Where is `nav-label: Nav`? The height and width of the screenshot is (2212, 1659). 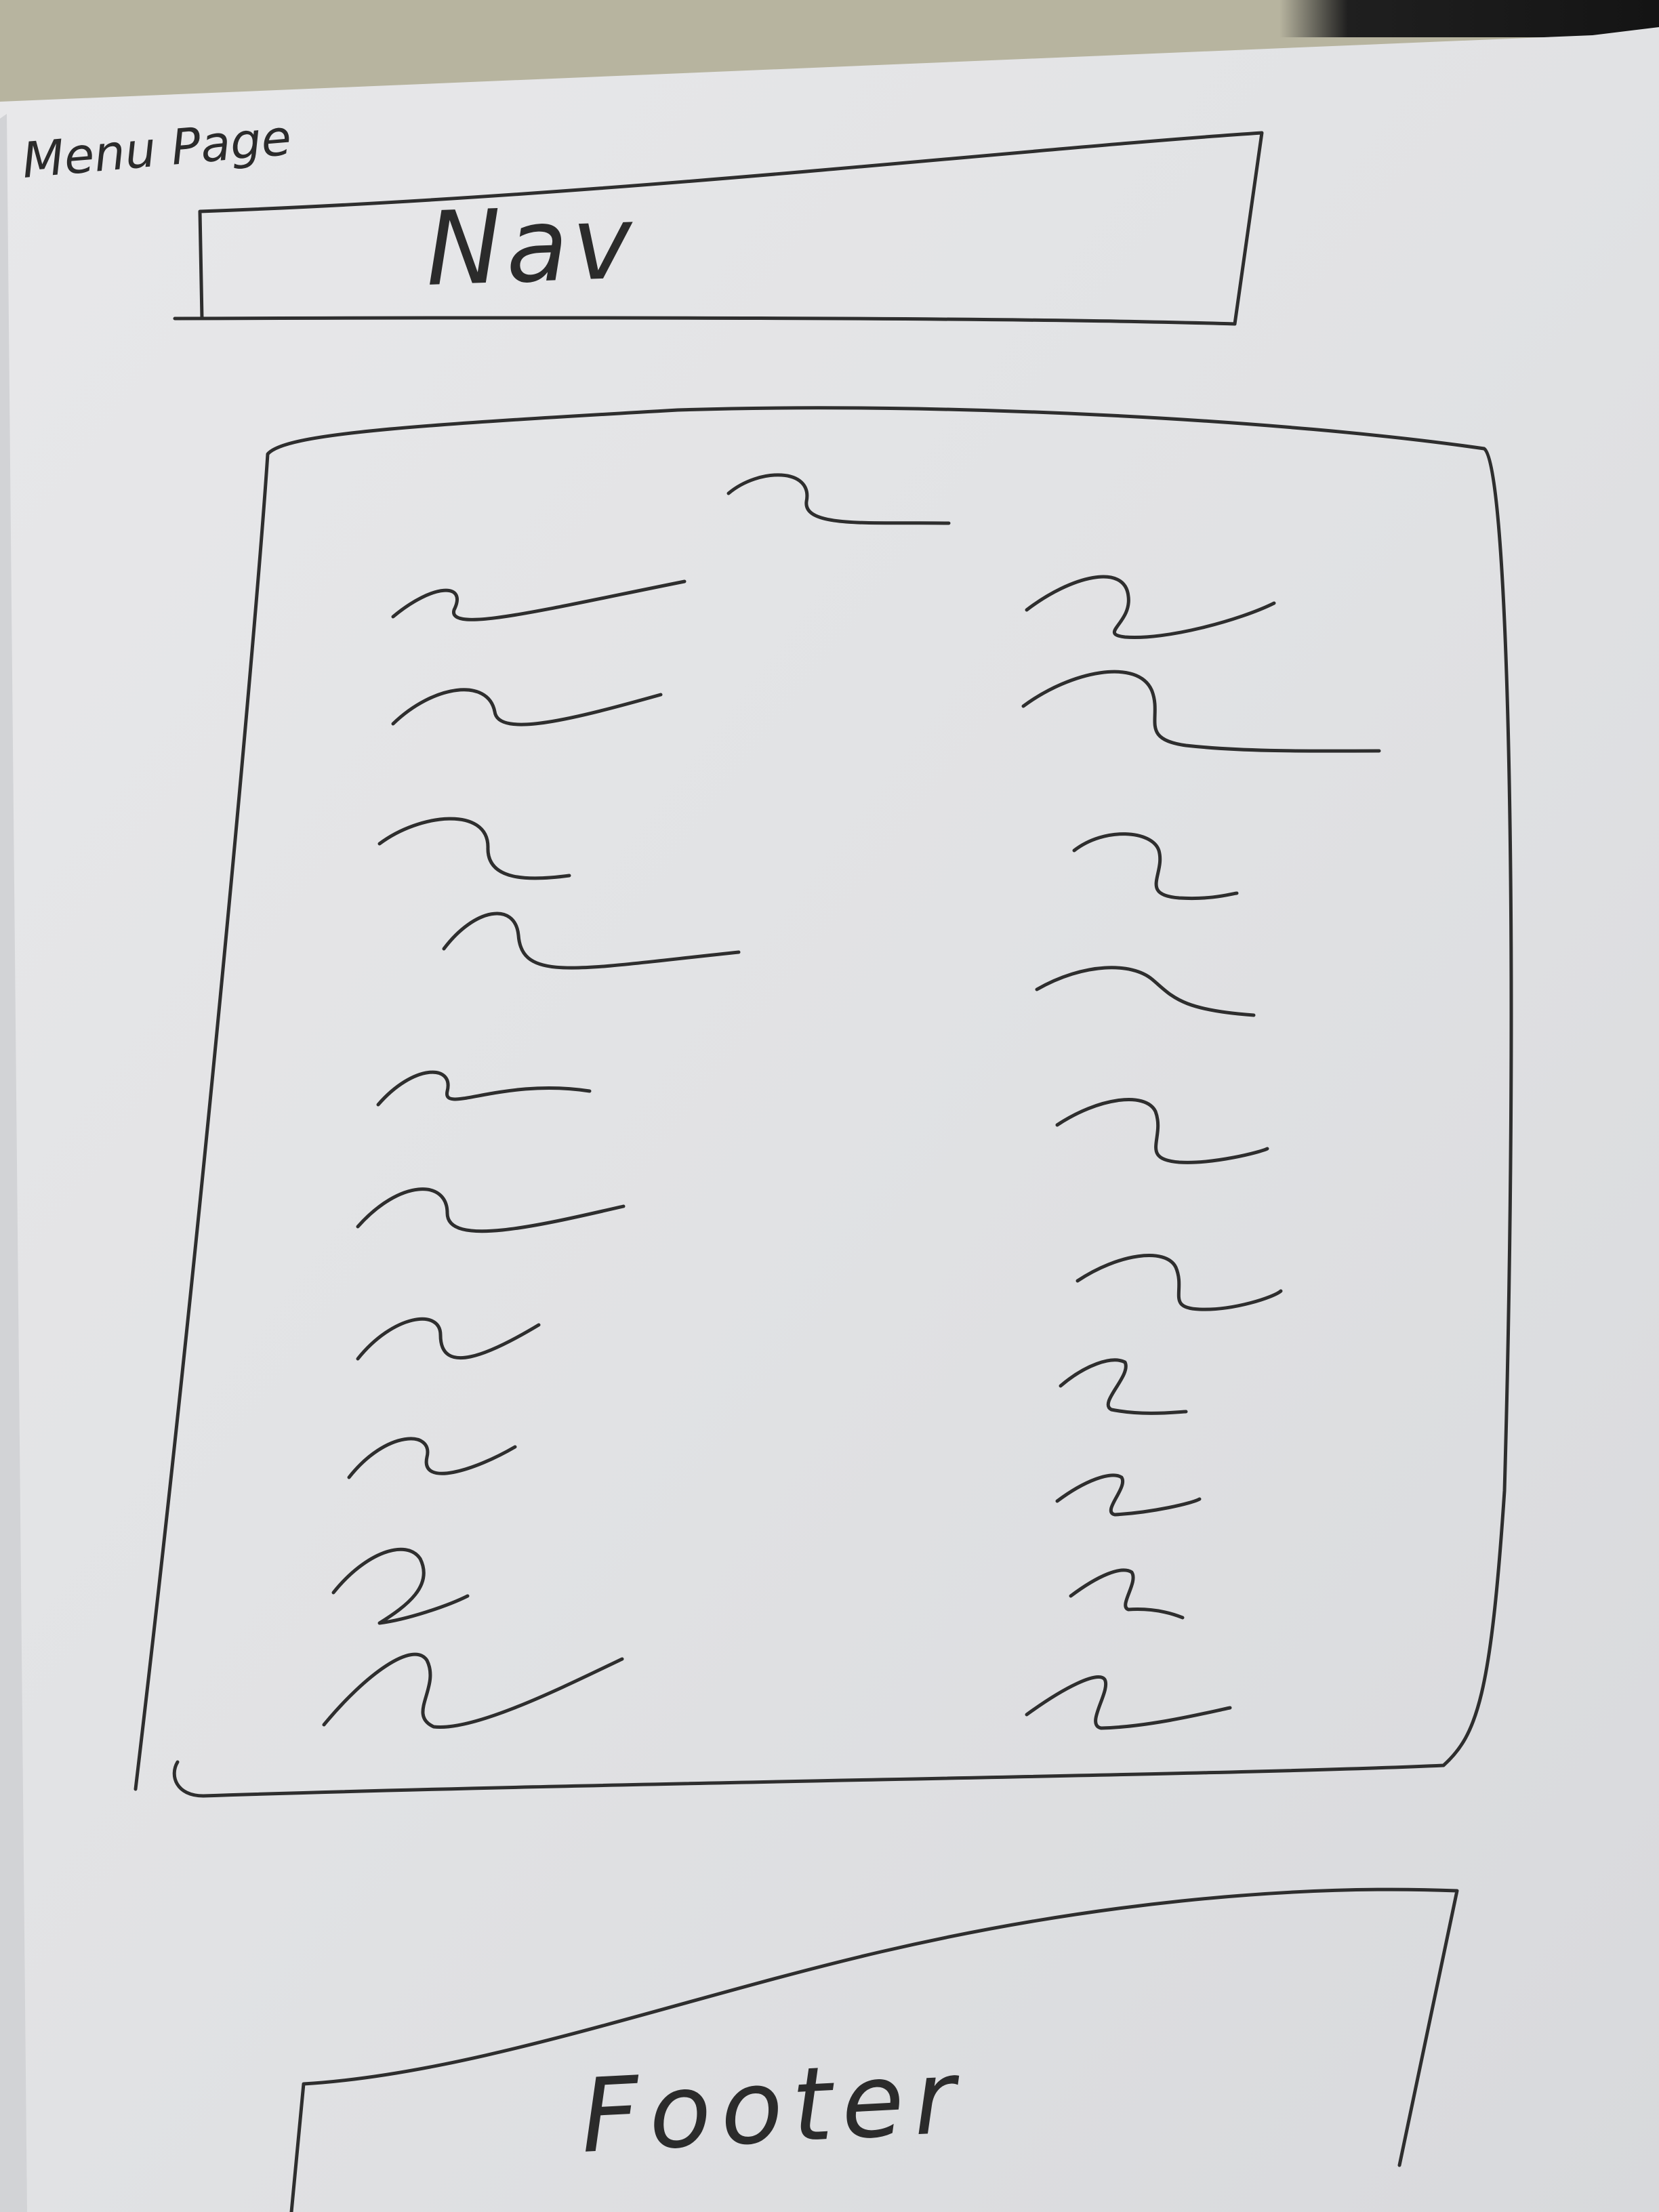 nav-label: Nav is located at coordinates (531, 246).